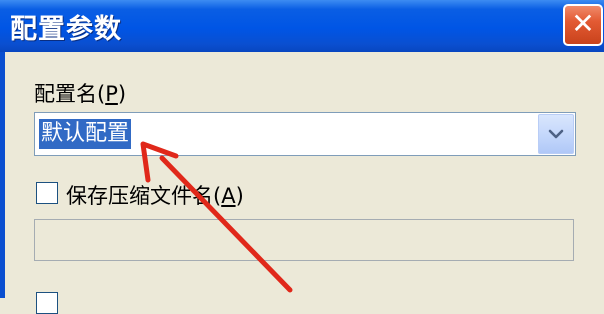 The image size is (604, 314). I want to click on dropdown-button, so click(556, 134).